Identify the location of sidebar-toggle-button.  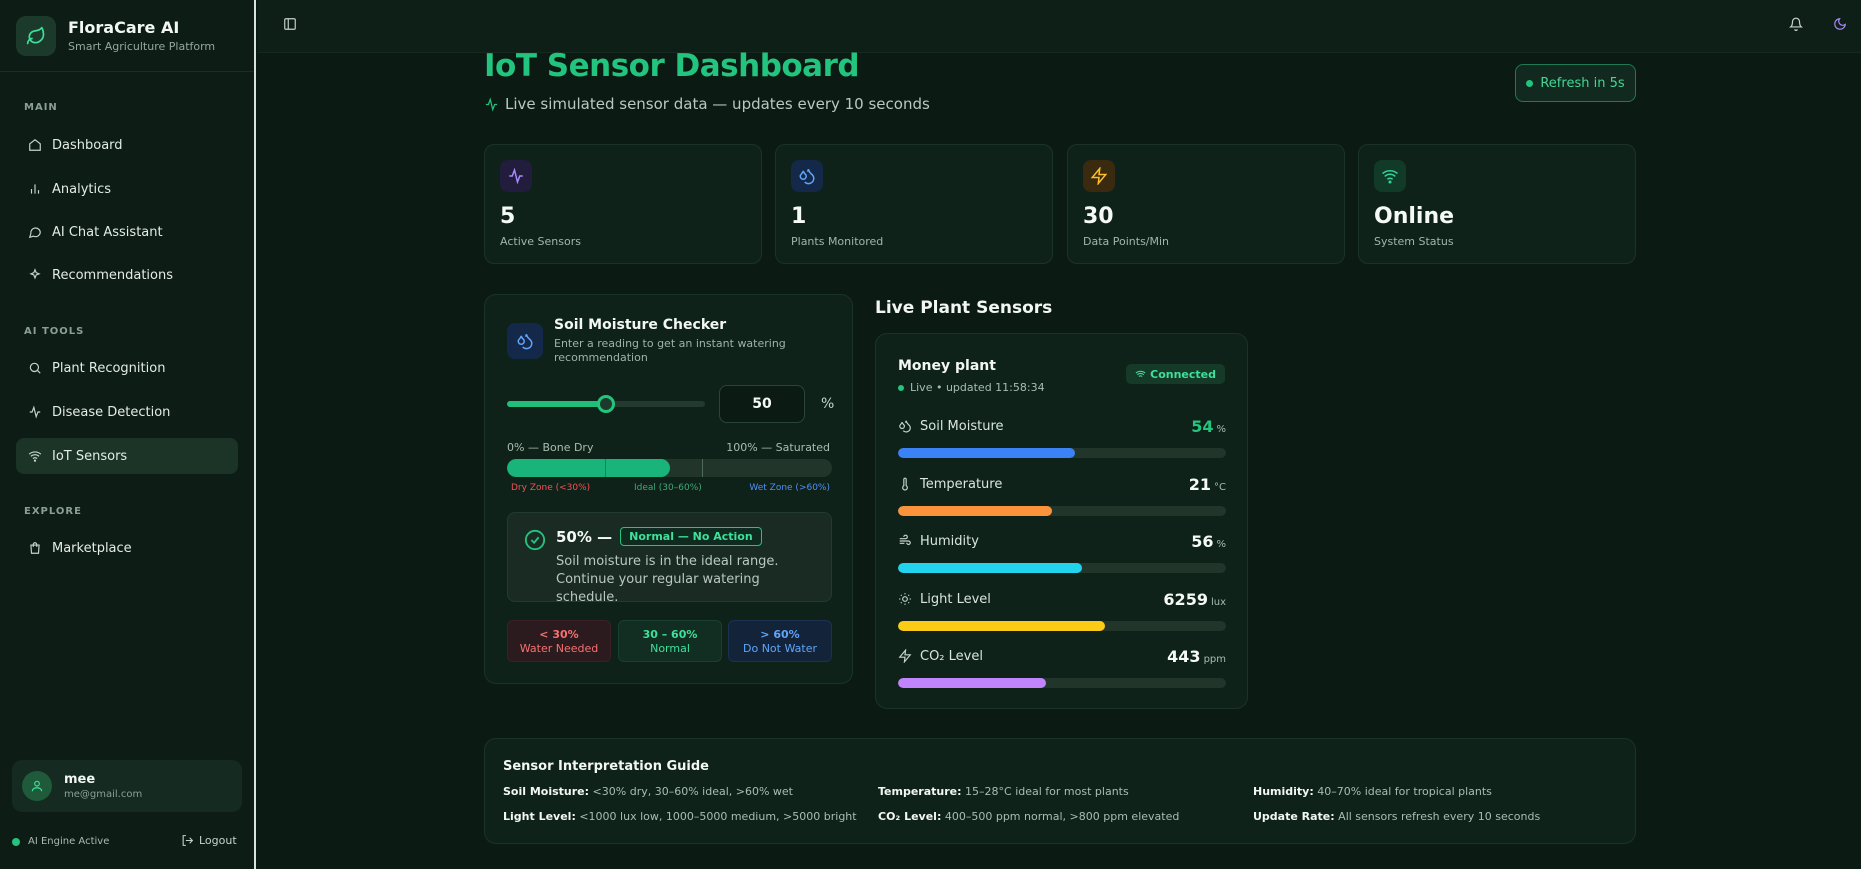
(290, 24).